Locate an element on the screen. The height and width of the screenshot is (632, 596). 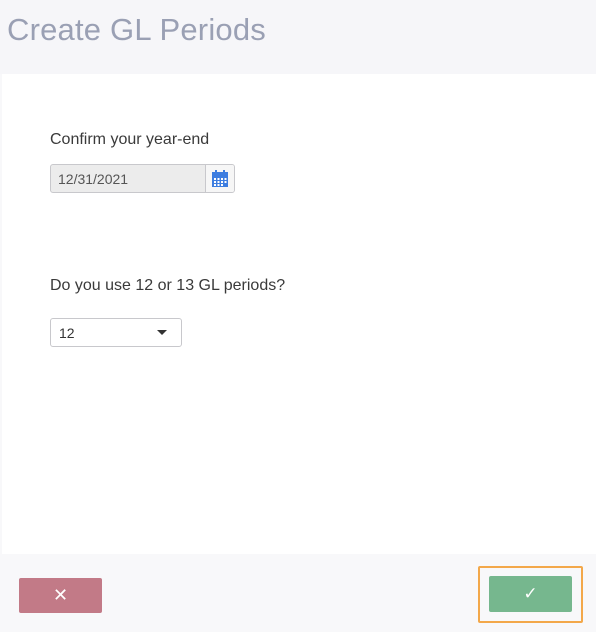
page-header: Create GL Periods is located at coordinates (298, 37).